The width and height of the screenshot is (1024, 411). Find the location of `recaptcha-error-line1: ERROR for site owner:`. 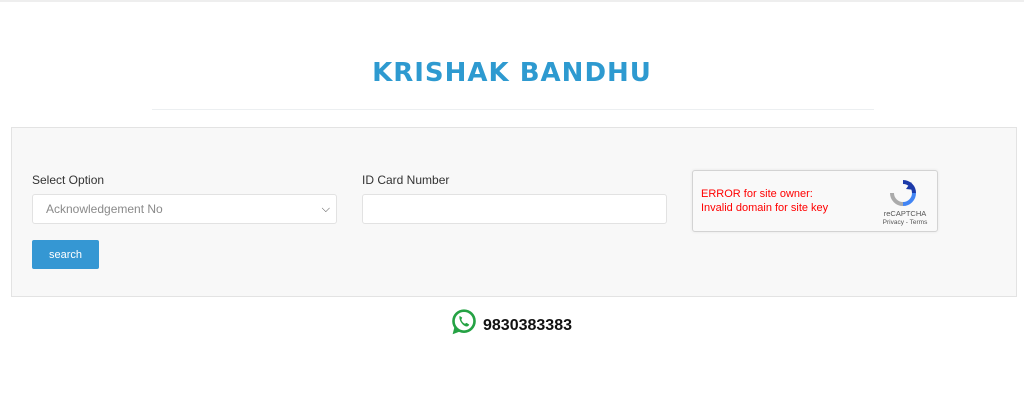

recaptcha-error-line1: ERROR for site owner: is located at coordinates (757, 194).